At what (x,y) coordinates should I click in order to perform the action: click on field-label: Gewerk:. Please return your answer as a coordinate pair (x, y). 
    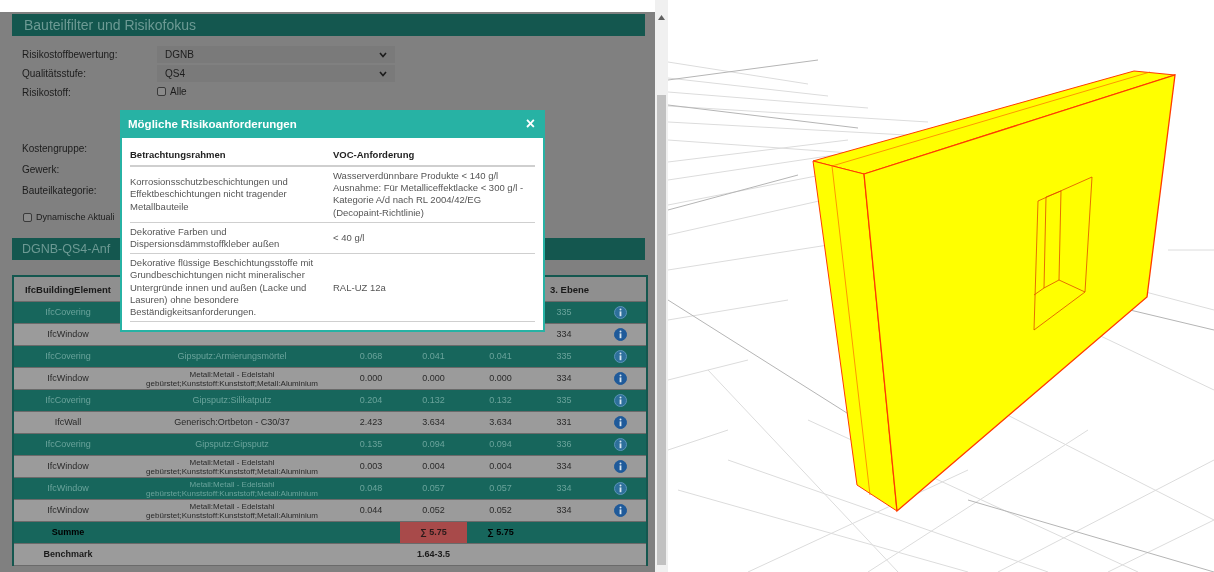
    Looking at the image, I should click on (41, 170).